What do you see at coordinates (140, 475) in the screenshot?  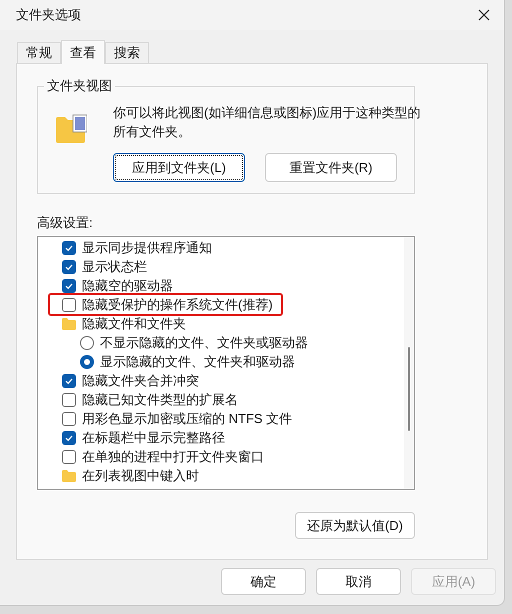 I see `group-label: 在列表视图中键入时` at bounding box center [140, 475].